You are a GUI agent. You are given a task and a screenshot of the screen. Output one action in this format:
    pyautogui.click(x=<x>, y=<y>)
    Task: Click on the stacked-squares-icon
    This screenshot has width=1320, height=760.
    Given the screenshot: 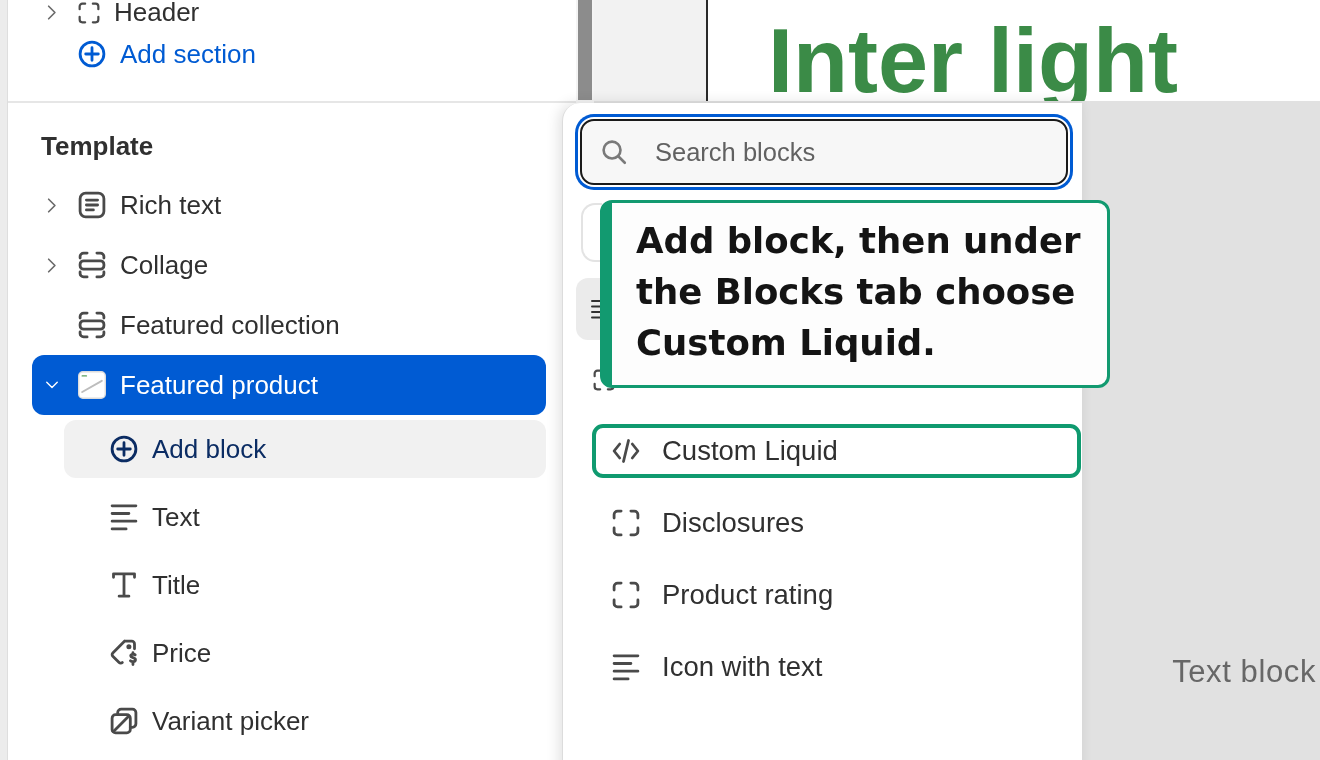 What is the action you would take?
    pyautogui.click(x=124, y=721)
    